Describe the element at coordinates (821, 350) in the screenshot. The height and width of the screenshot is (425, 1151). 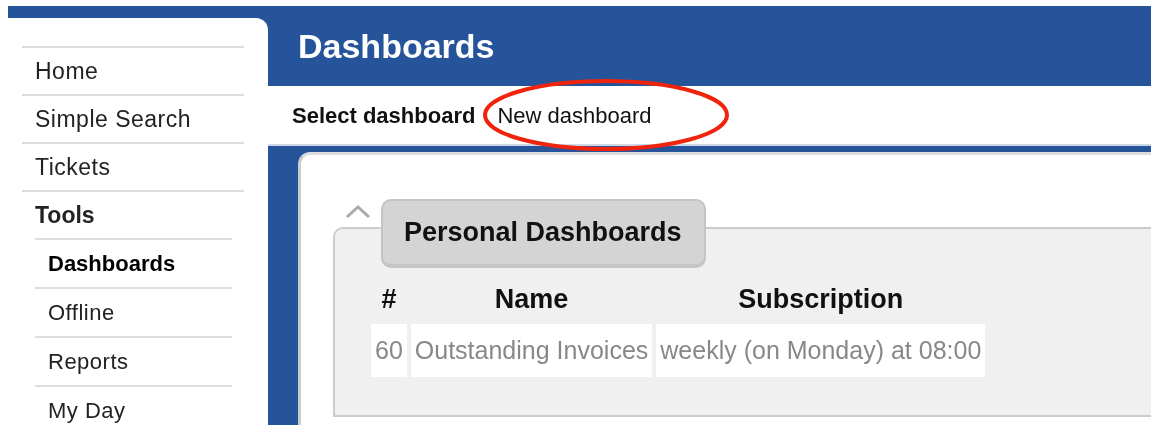
I see `table-cell: weekly (on Monday) at 08:00` at that location.